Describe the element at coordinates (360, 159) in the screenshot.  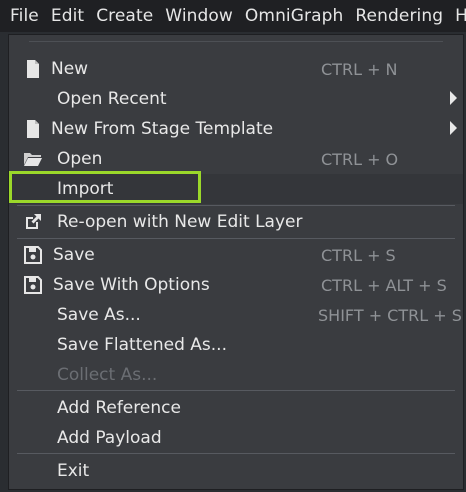
I see `menu-item-shortcut: CTRL + O` at that location.